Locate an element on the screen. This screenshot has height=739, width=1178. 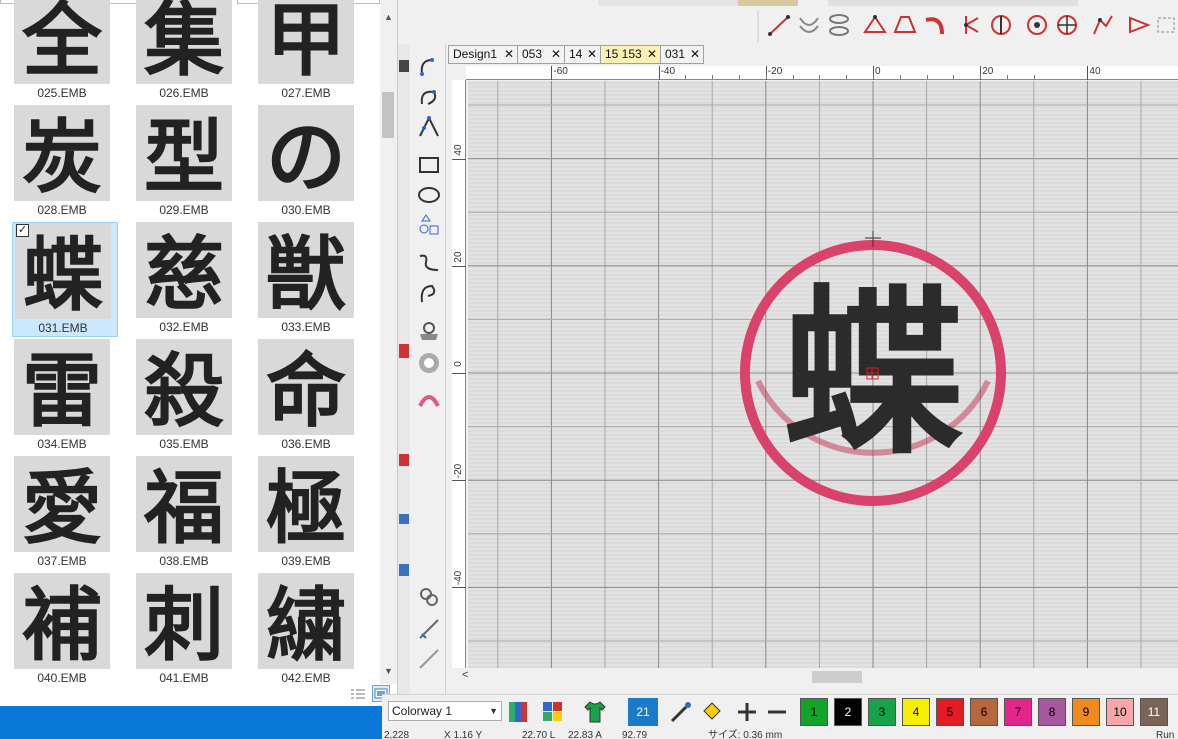
scroll-down-arrow: ▼ is located at coordinates (388, 671).